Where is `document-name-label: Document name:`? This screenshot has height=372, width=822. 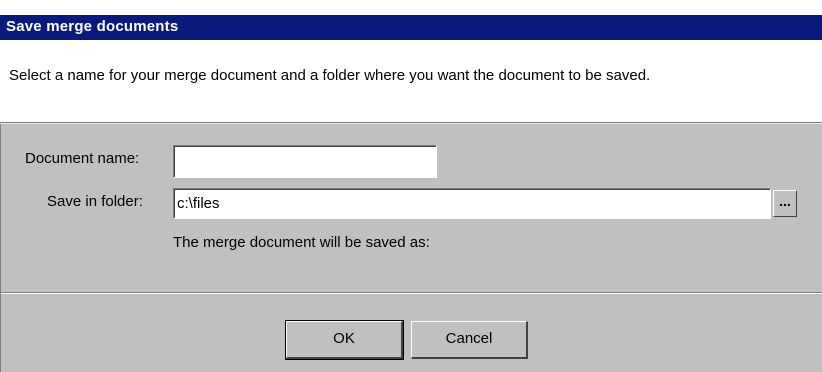 document-name-label: Document name: is located at coordinates (82, 158).